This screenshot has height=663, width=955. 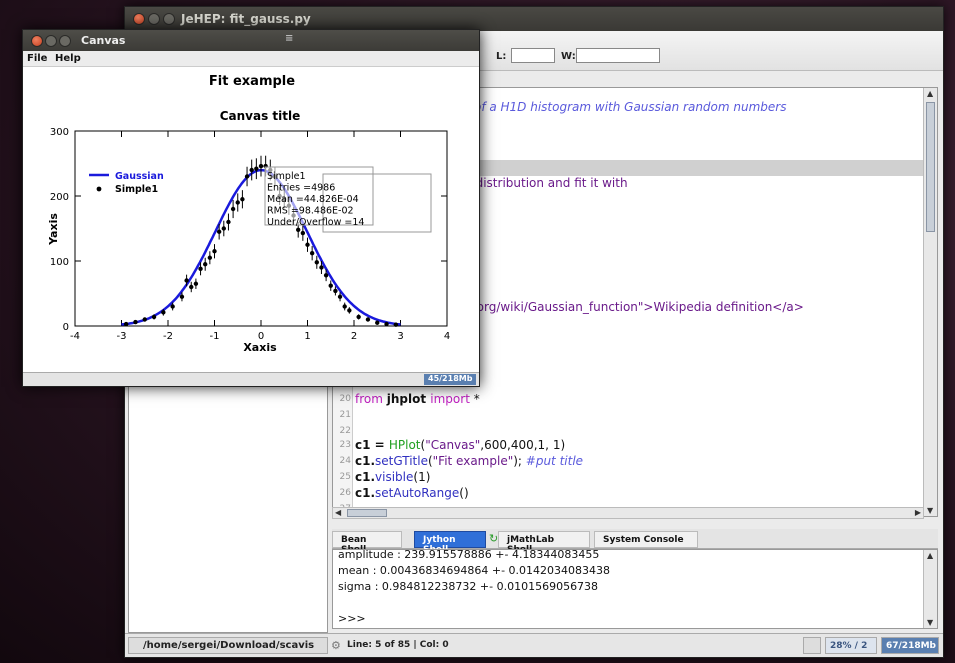 What do you see at coordinates (450, 379) in the screenshot?
I see `memory-usage: 45/218Mb` at bounding box center [450, 379].